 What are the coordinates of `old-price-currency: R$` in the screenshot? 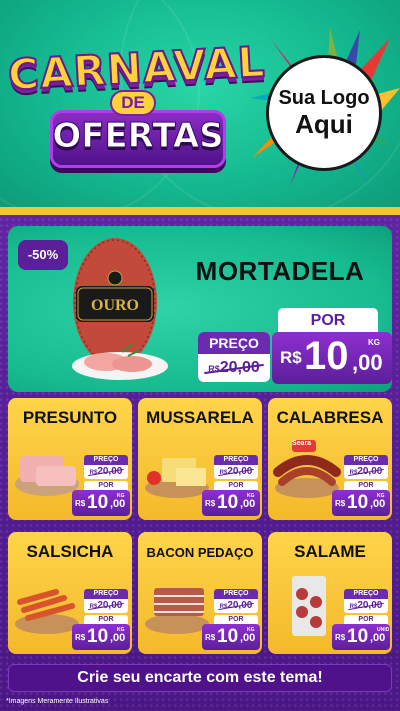 It's located at (214, 369).